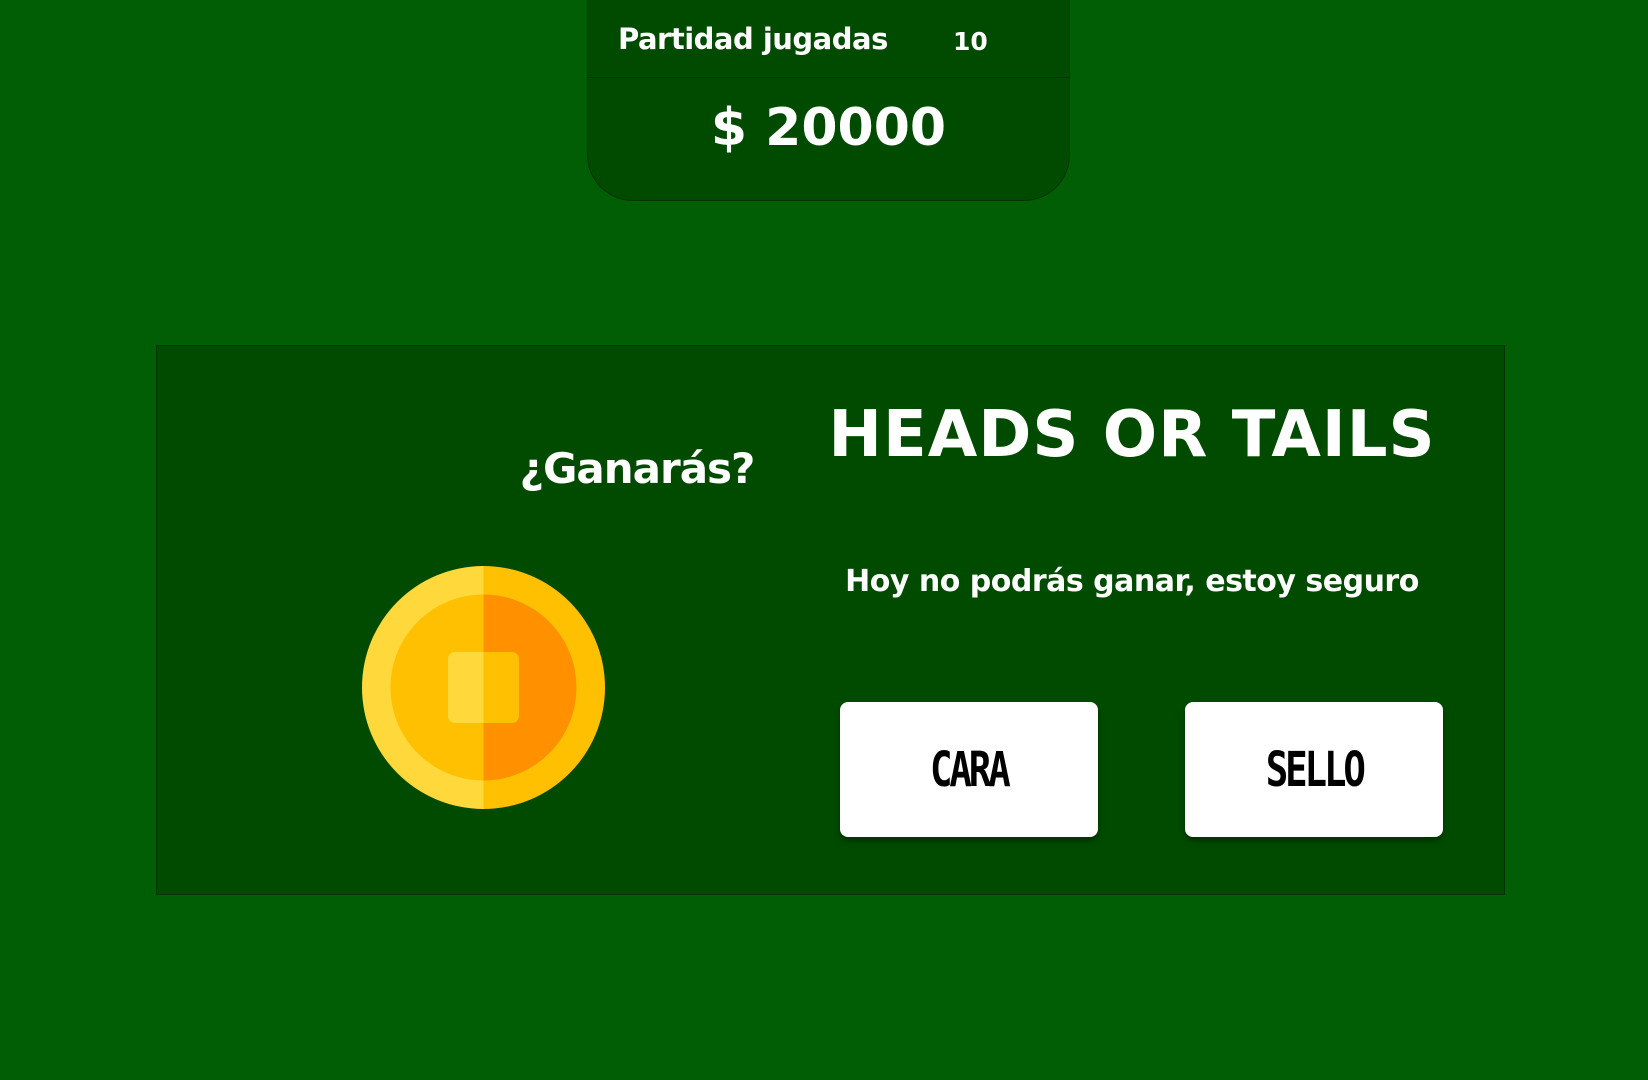 The height and width of the screenshot is (1080, 1648). I want to click on balance-display: $ 20000, so click(828, 128).